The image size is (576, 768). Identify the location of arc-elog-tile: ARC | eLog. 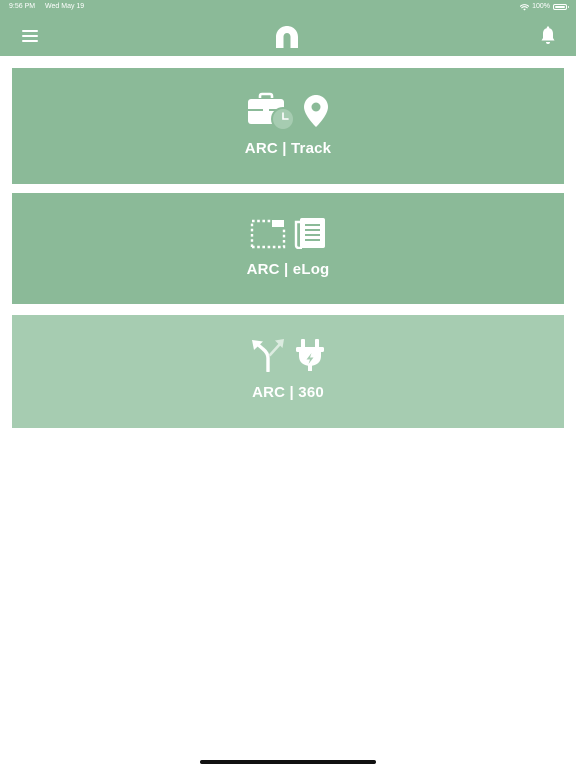
(288, 248).